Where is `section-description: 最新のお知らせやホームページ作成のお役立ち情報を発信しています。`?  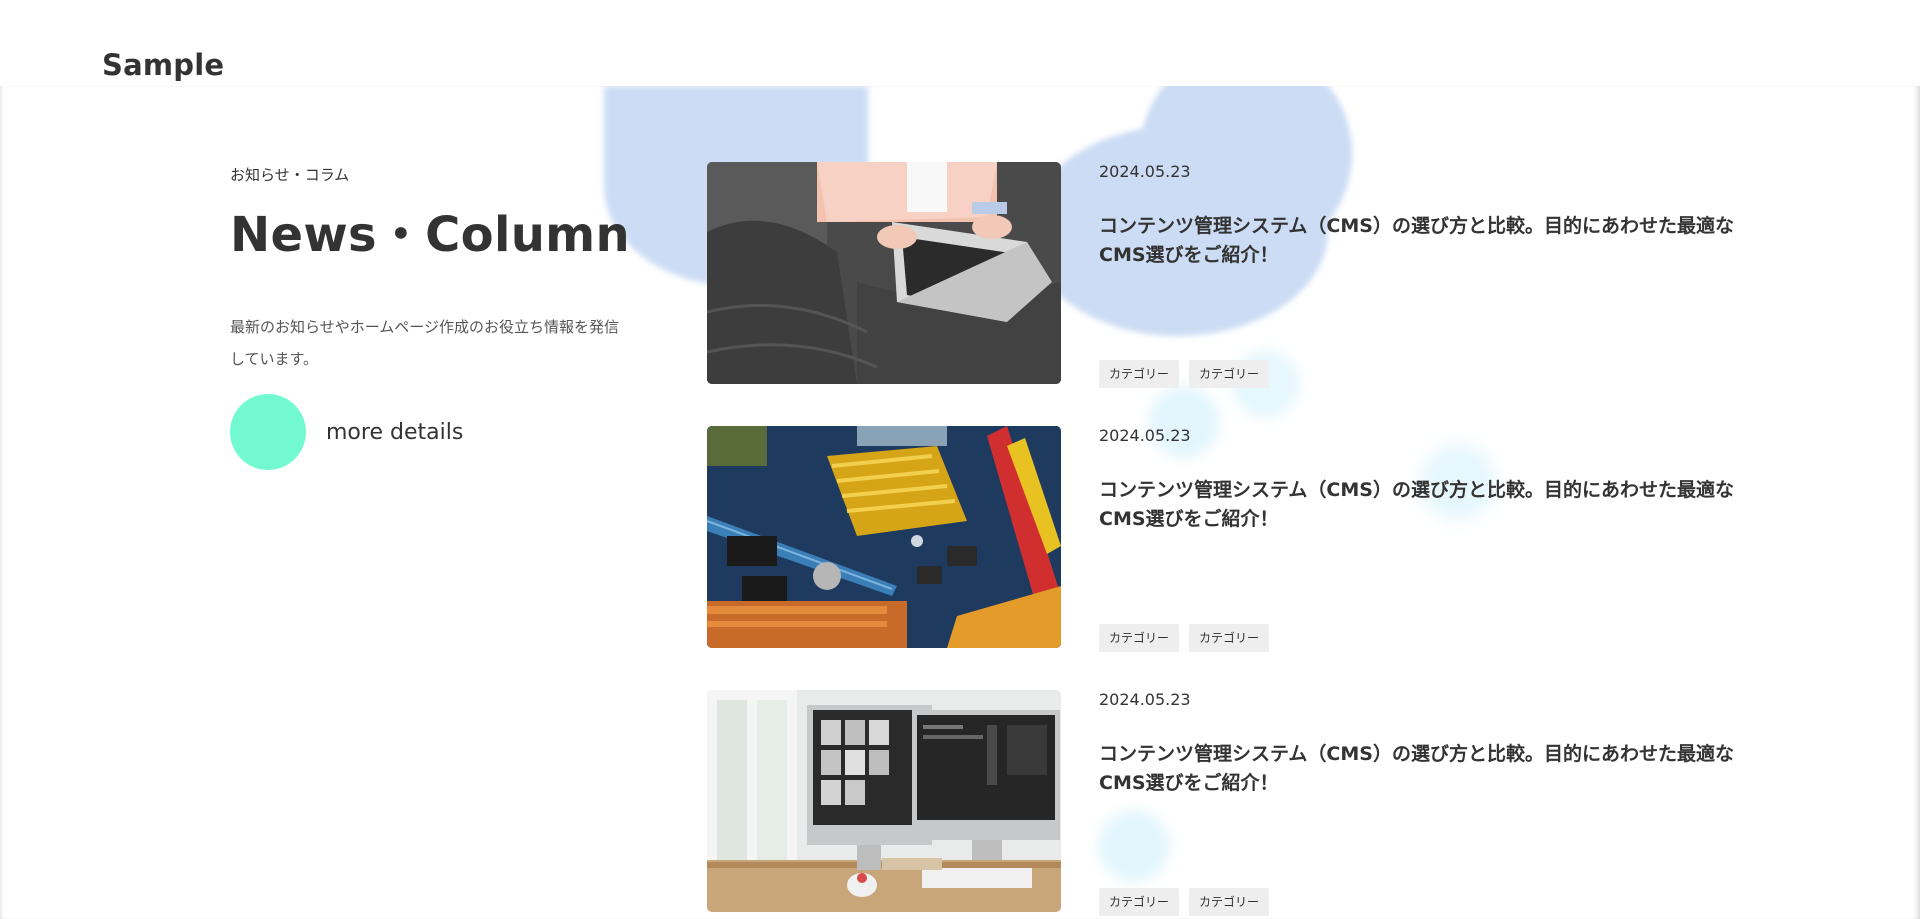 section-description: 最新のお知らせやホームページ作成のお役立ち情報を発信しています。 is located at coordinates (424, 343).